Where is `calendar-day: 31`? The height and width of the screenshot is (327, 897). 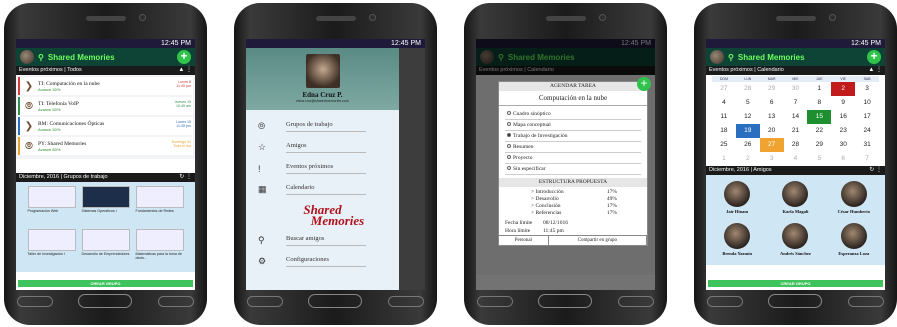
calendar-day: 31 is located at coordinates (867, 145).